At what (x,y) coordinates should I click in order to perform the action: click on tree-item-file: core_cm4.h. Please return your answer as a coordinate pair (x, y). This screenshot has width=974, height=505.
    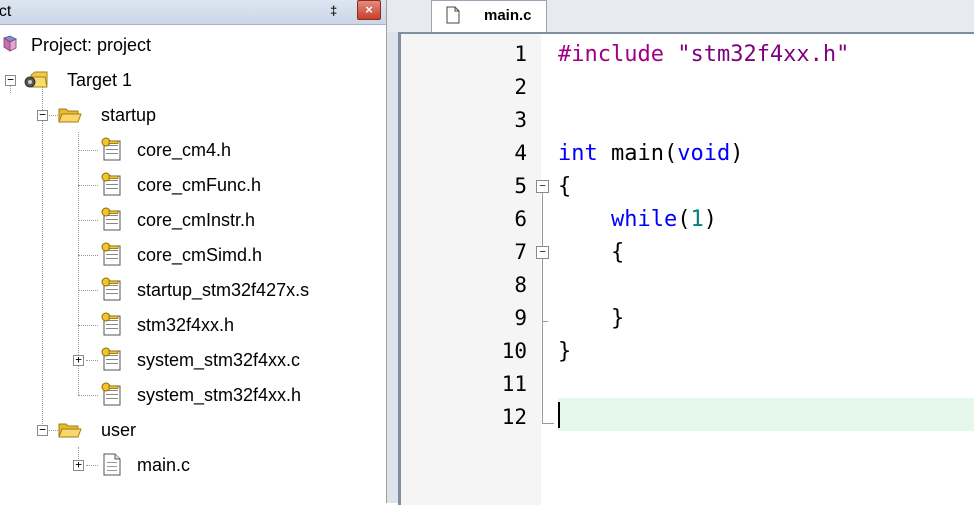
    Looking at the image, I should click on (190, 150).